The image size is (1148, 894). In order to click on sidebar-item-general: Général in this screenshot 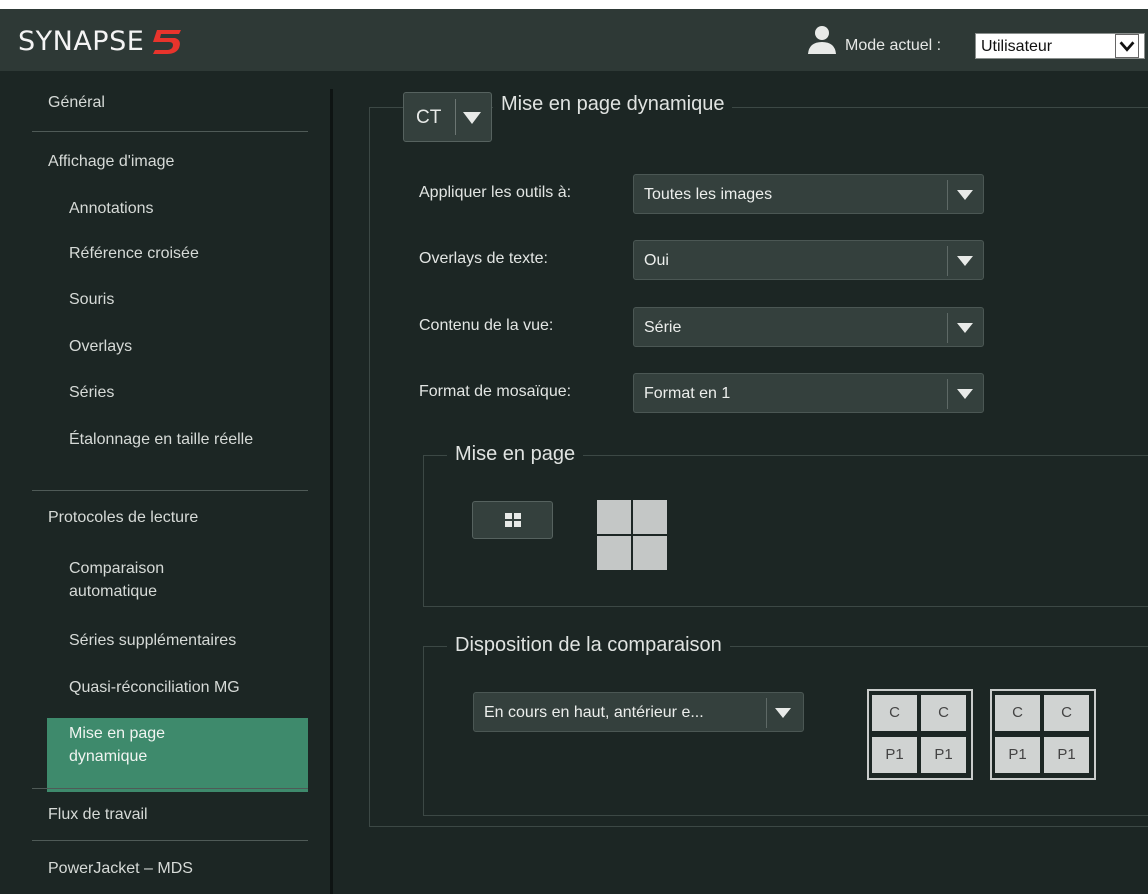, I will do `click(202, 103)`.